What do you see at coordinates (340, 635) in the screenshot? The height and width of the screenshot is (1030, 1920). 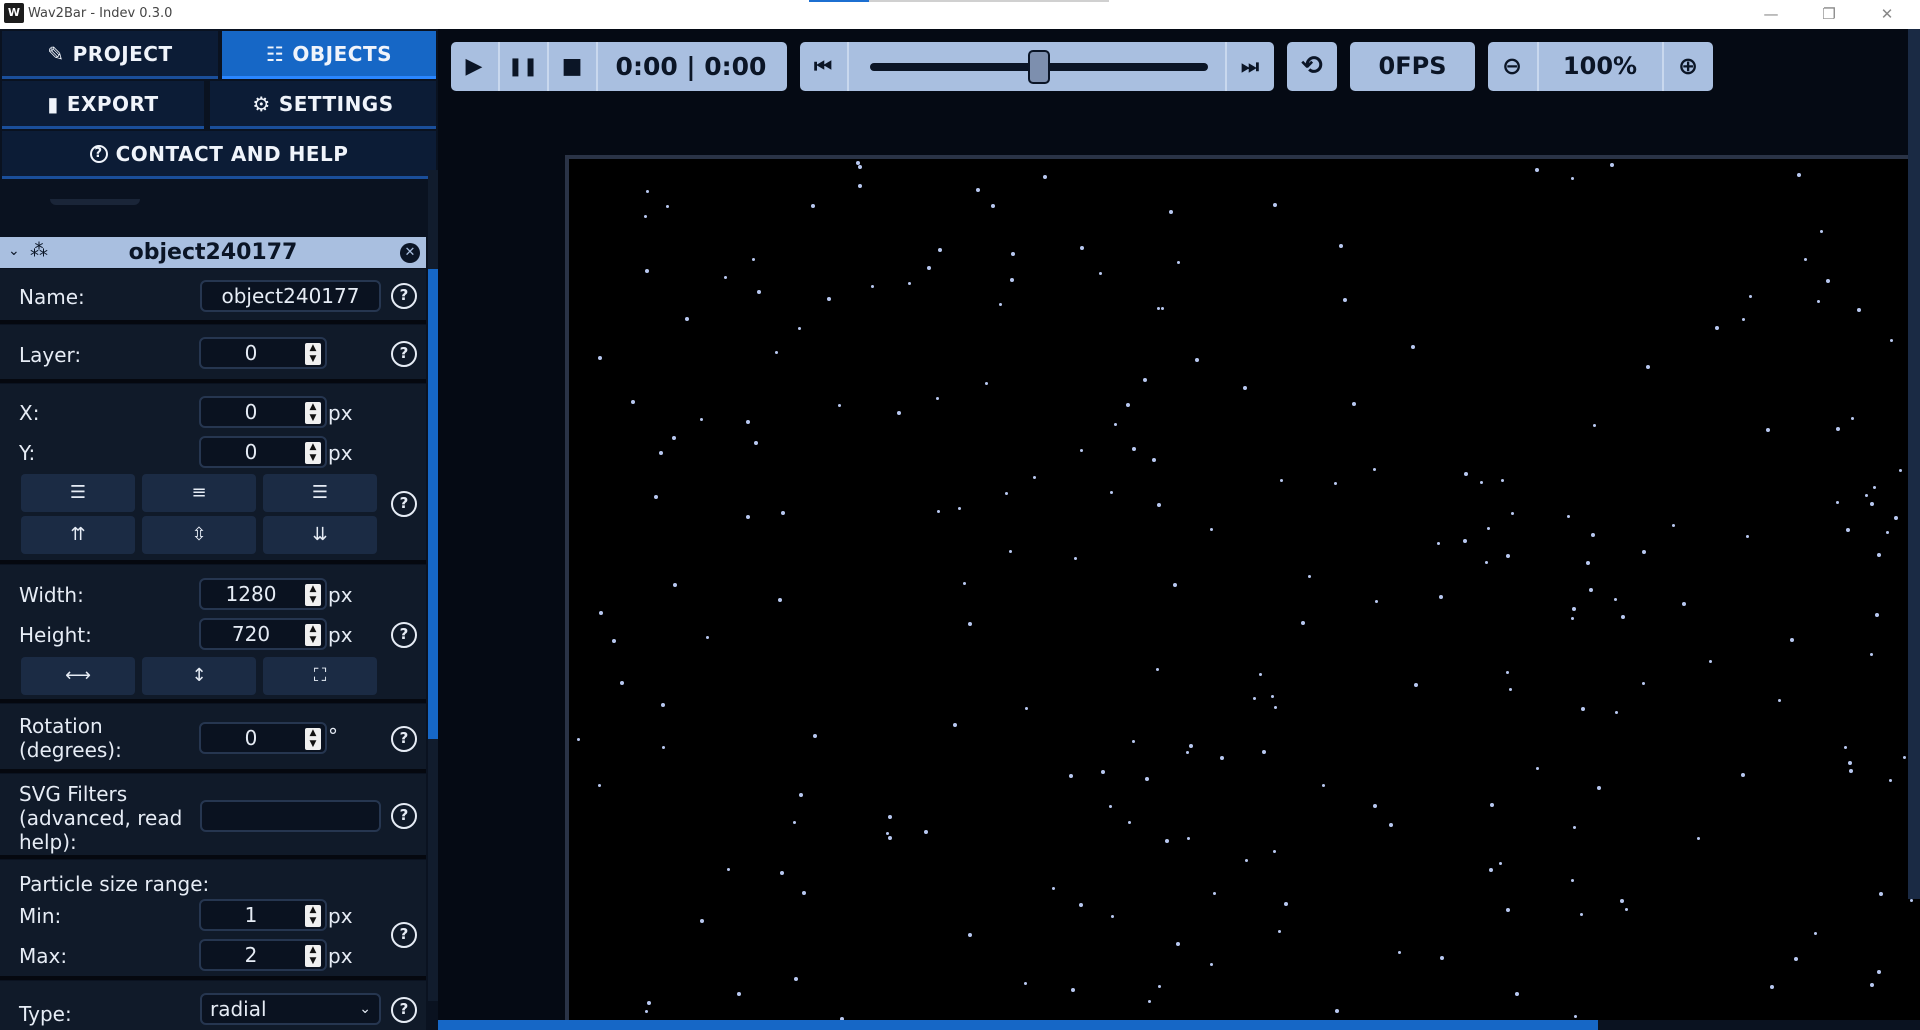 I see `height-unit: px` at bounding box center [340, 635].